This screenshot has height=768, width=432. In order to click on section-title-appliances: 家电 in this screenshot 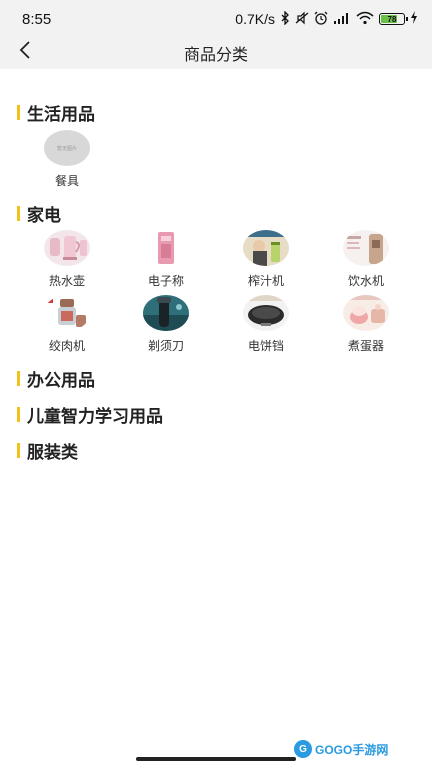, I will do `click(39, 213)`.